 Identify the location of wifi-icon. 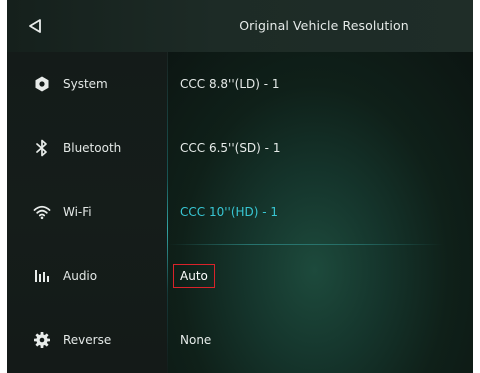
(42, 212).